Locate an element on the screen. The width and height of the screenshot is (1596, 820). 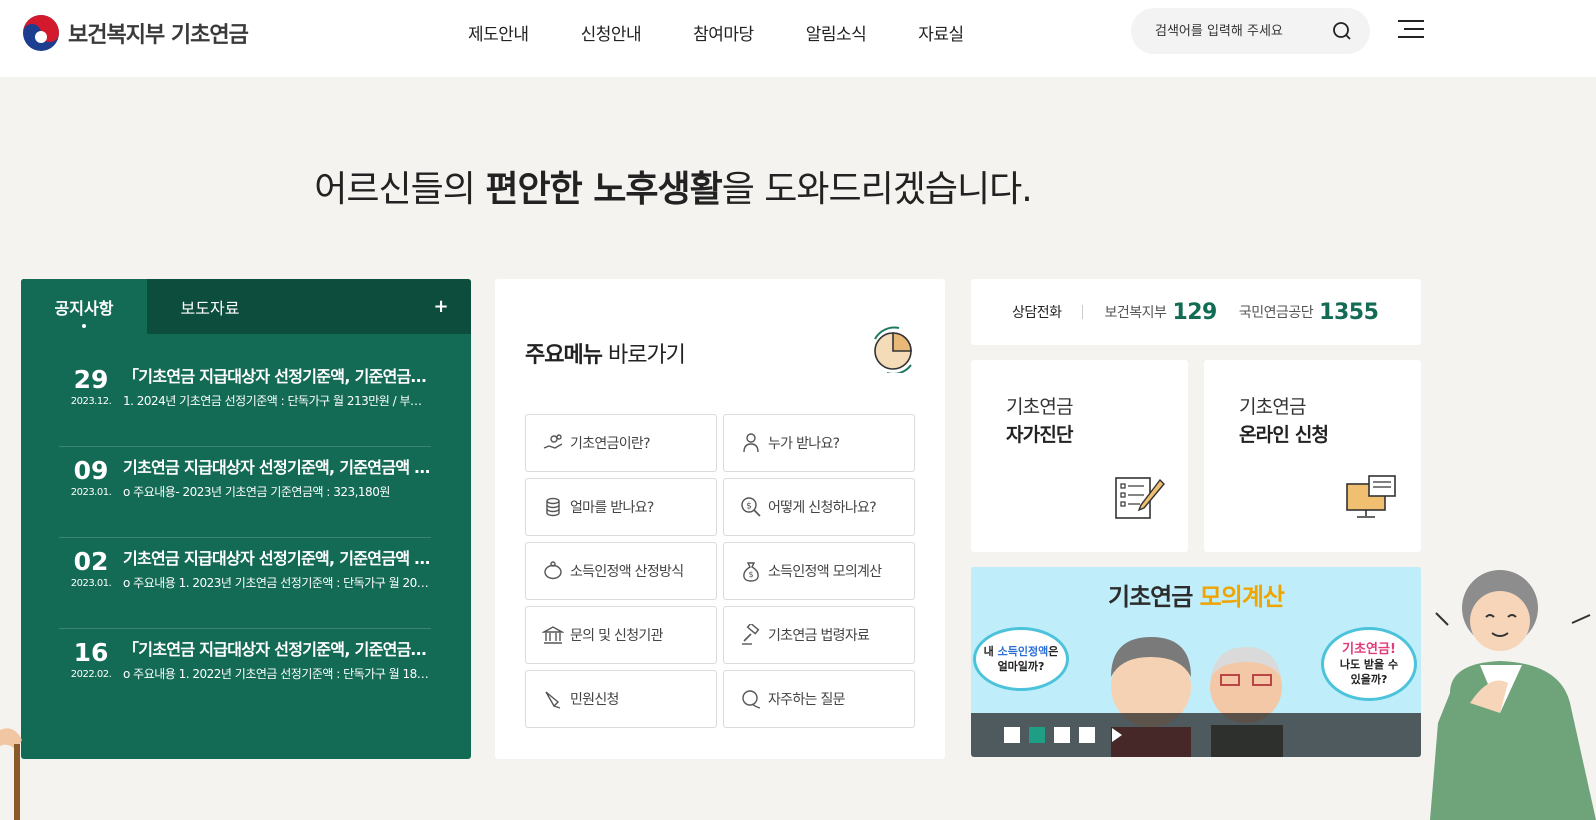
notice-year-month: 2023.12. is located at coordinates (91, 401).